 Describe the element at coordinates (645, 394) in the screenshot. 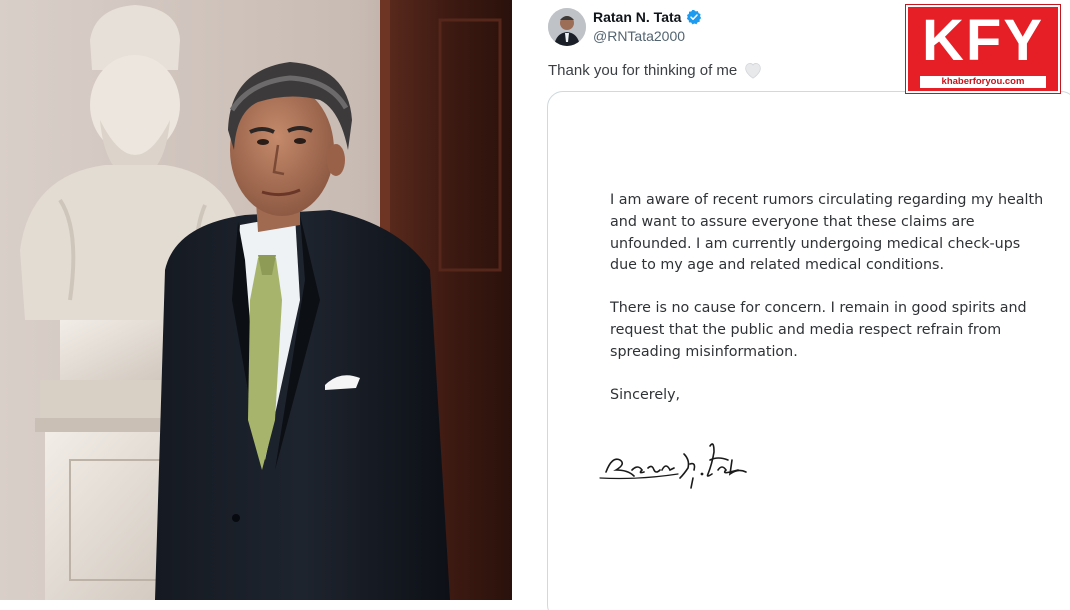

I see `letter-closing: Sincerely,` at that location.